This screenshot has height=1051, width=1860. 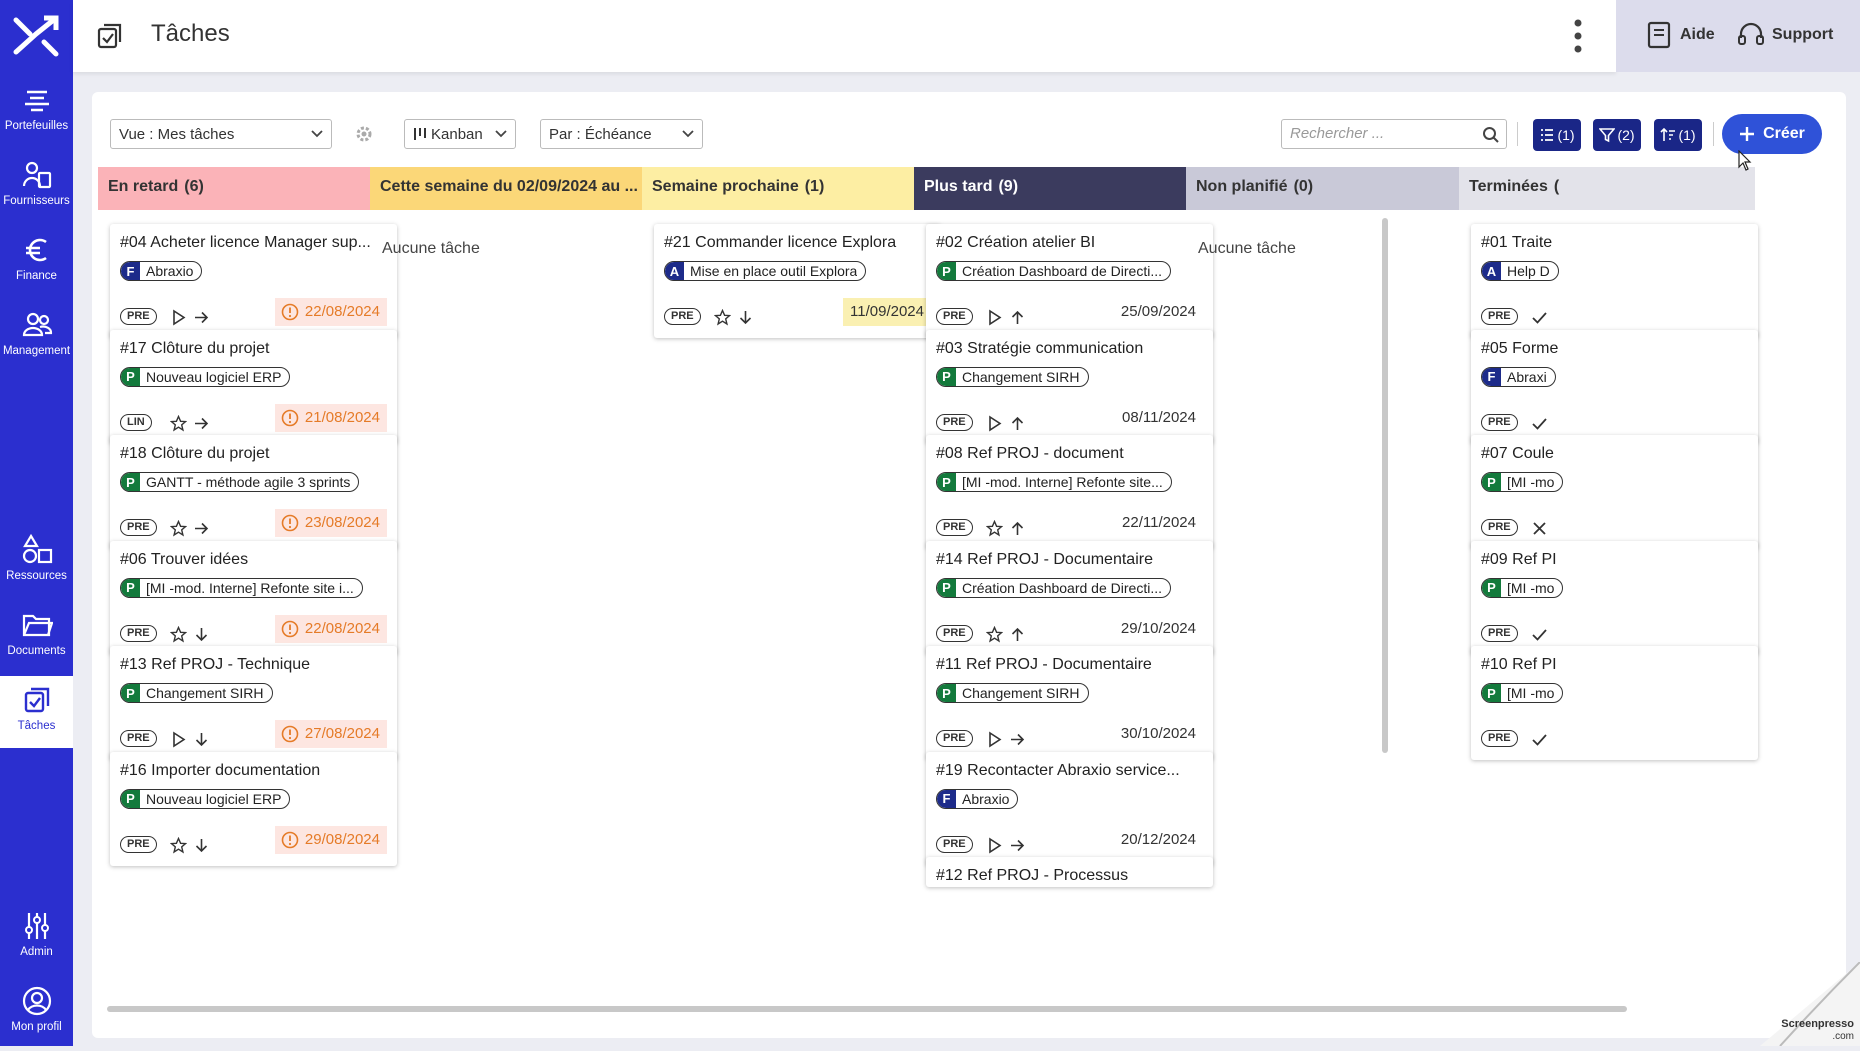 What do you see at coordinates (254, 349) in the screenshot?
I see `task-title: #17 Clôture du projet` at bounding box center [254, 349].